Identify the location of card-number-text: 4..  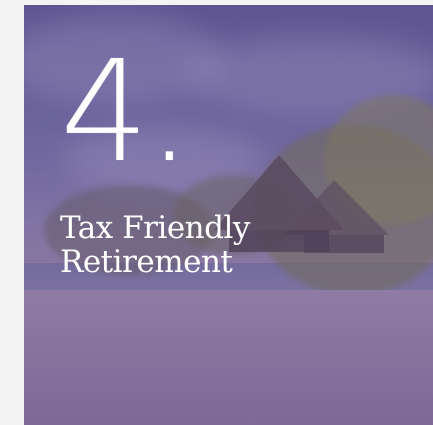
(126, 112).